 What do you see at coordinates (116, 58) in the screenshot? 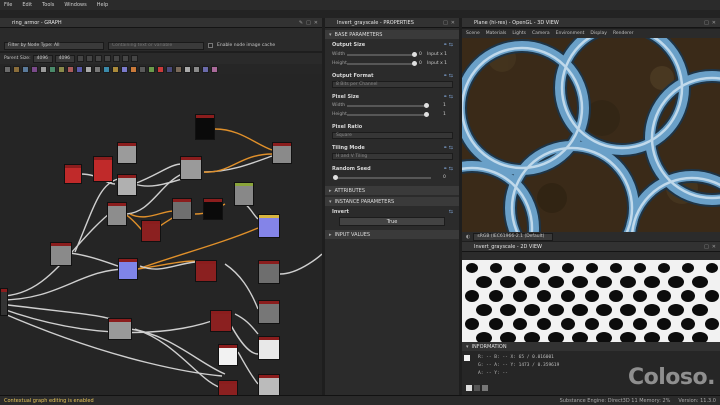
I see `zoom-fit-icon` at bounding box center [116, 58].